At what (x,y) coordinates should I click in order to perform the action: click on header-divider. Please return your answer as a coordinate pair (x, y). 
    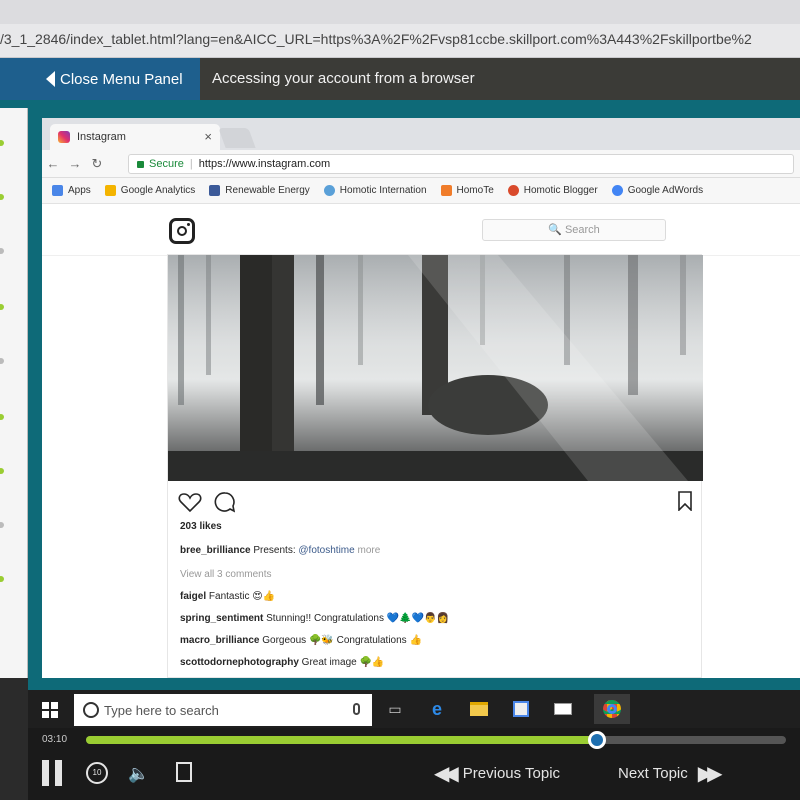
    Looking at the image, I should click on (400, 104).